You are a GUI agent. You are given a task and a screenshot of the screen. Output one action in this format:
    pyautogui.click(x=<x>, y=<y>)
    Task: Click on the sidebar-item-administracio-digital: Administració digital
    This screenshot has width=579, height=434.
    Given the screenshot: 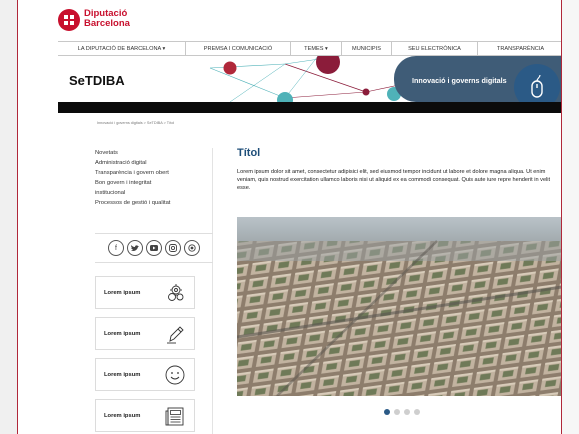 What is the action you would take?
    pyautogui.click(x=154, y=163)
    